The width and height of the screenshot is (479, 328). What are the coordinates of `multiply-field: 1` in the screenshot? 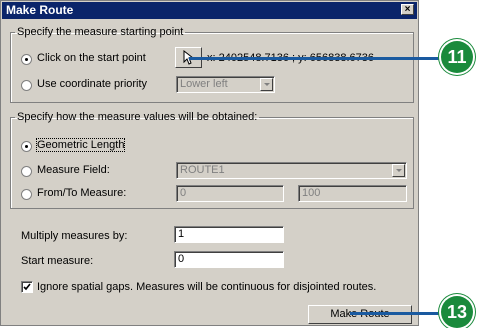 It's located at (229, 234).